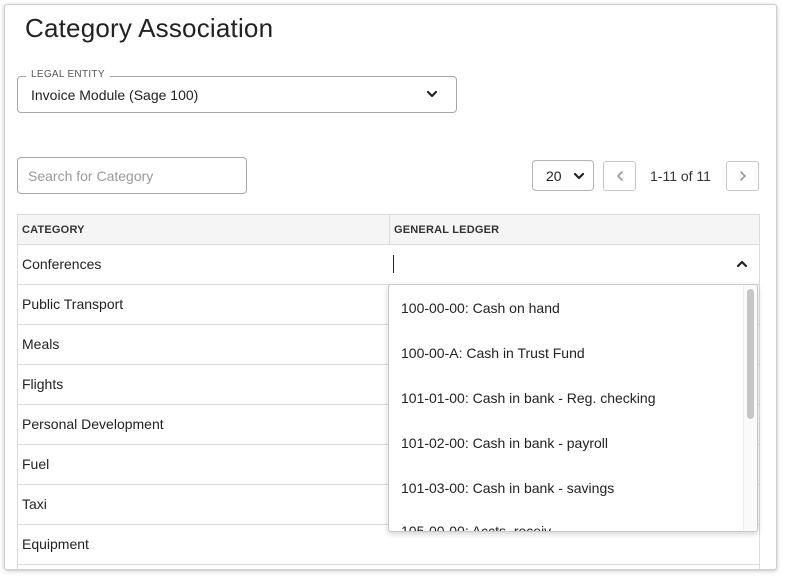 This screenshot has width=785, height=578. What do you see at coordinates (680, 176) in the screenshot?
I see `pagination-range: 1-11 of 11` at bounding box center [680, 176].